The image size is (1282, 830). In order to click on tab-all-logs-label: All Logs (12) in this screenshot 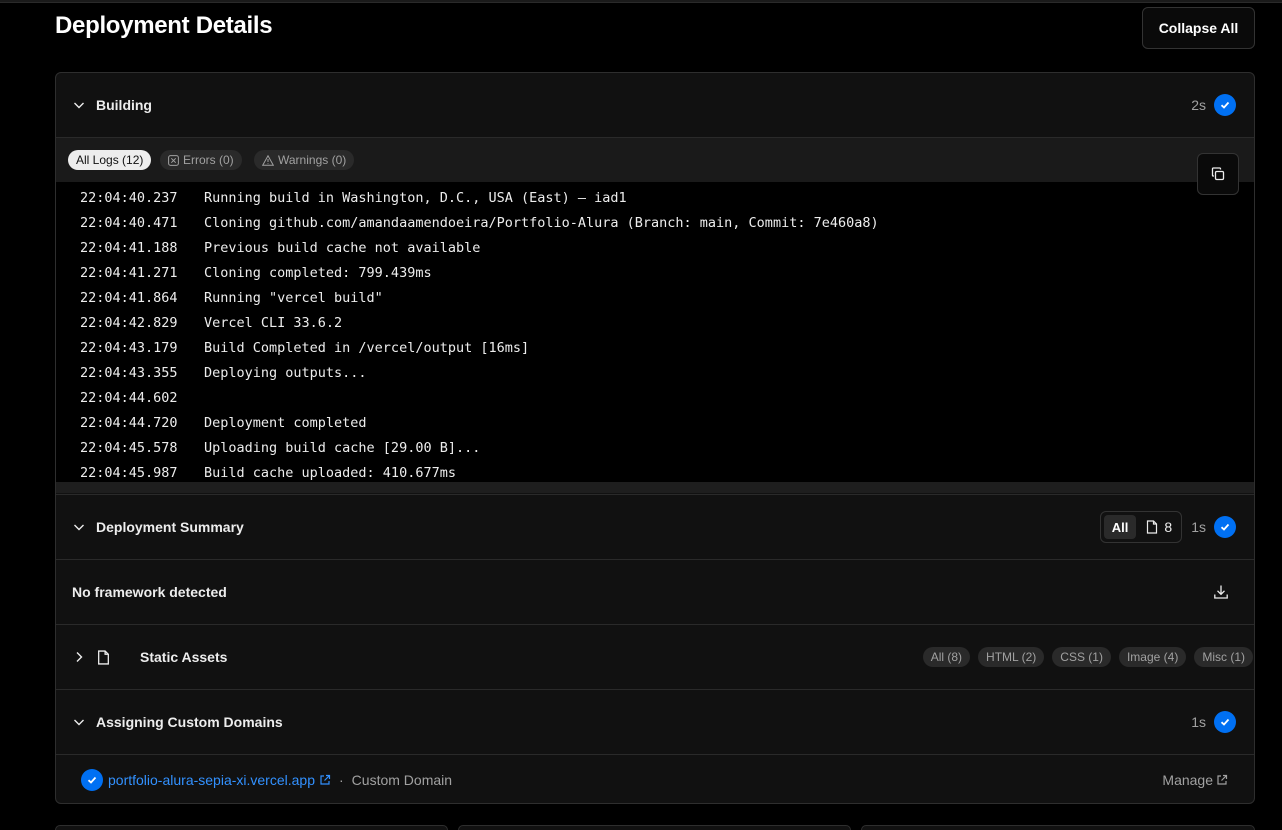, I will do `click(110, 160)`.